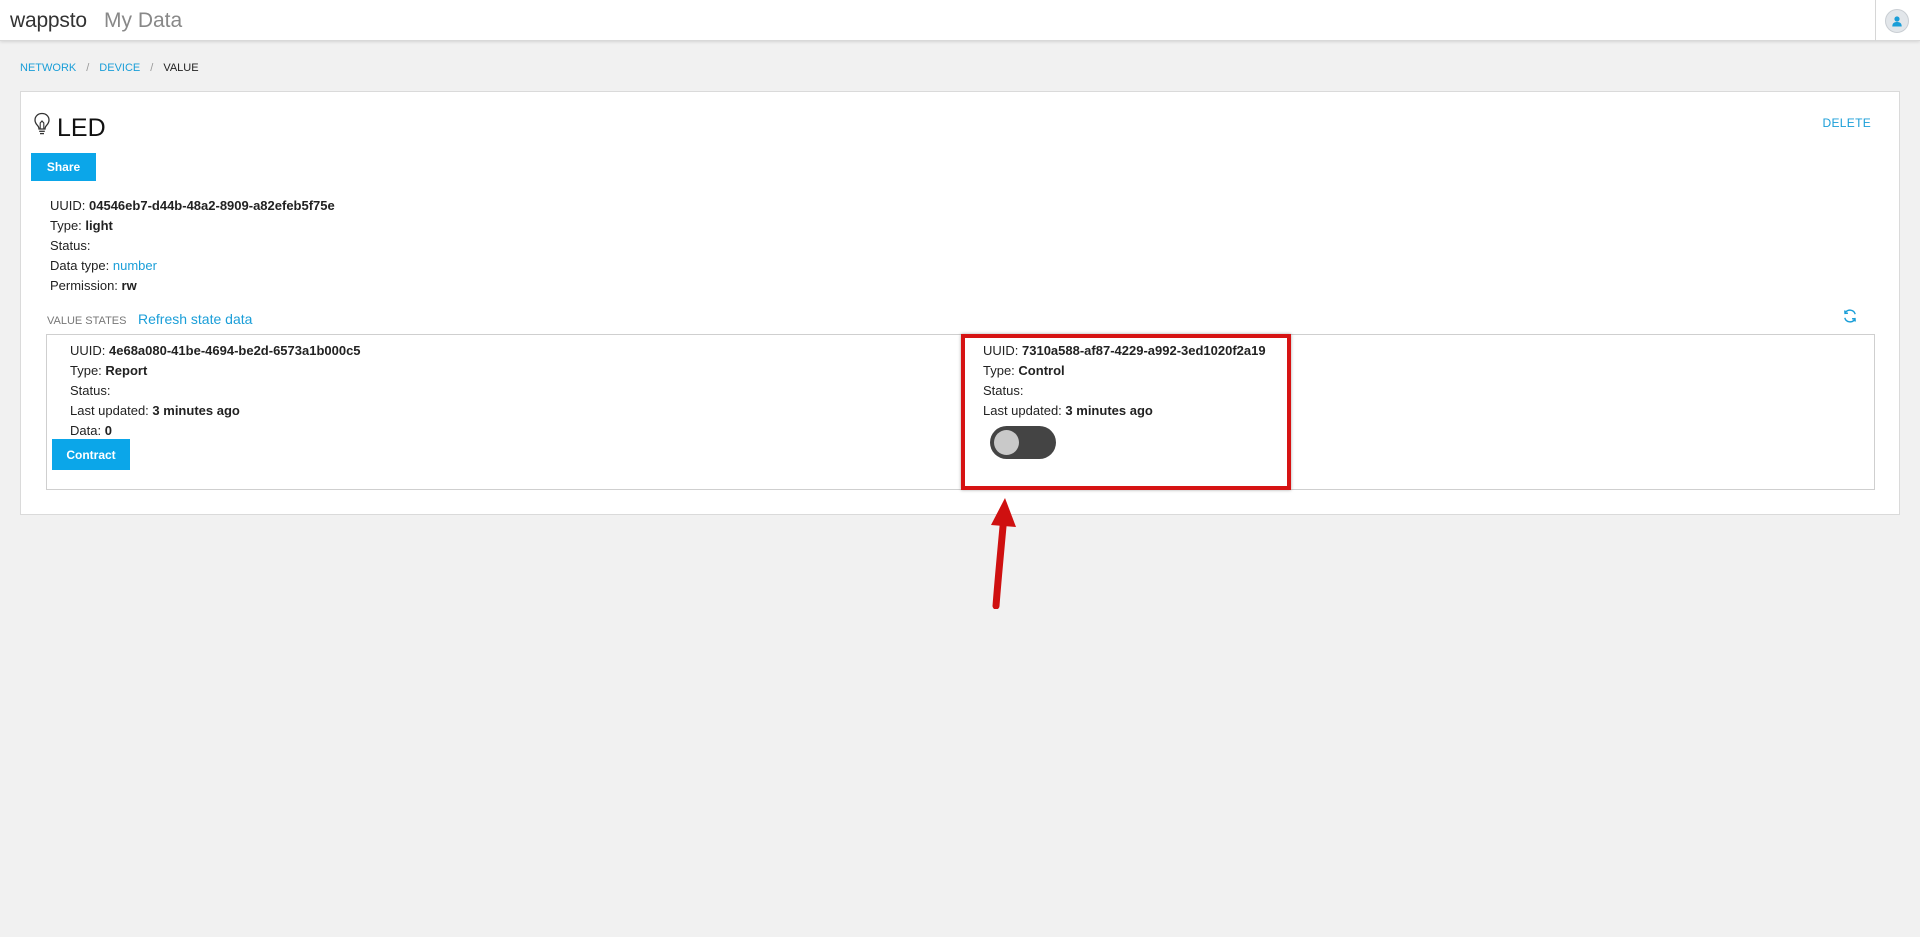  I want to click on property-status: Status:, so click(192, 246).